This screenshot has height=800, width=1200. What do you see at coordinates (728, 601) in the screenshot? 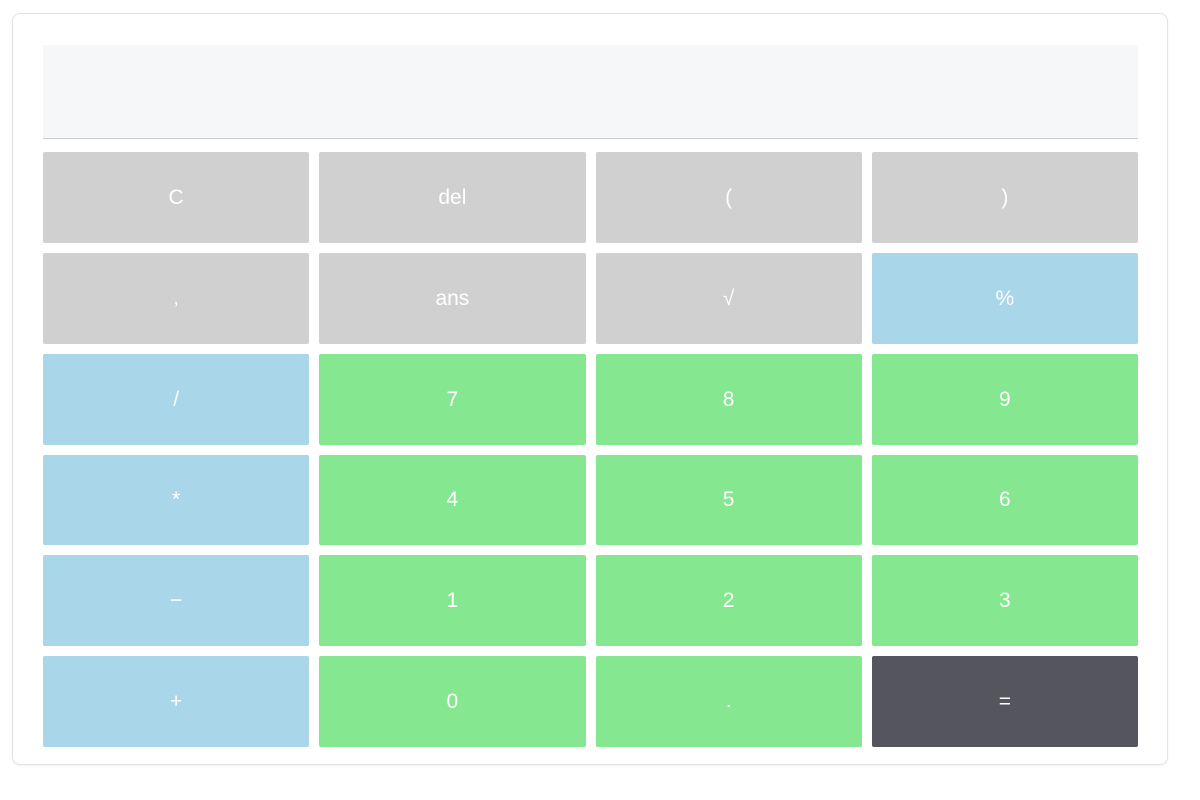
I see `key-digit-2: 2` at bounding box center [728, 601].